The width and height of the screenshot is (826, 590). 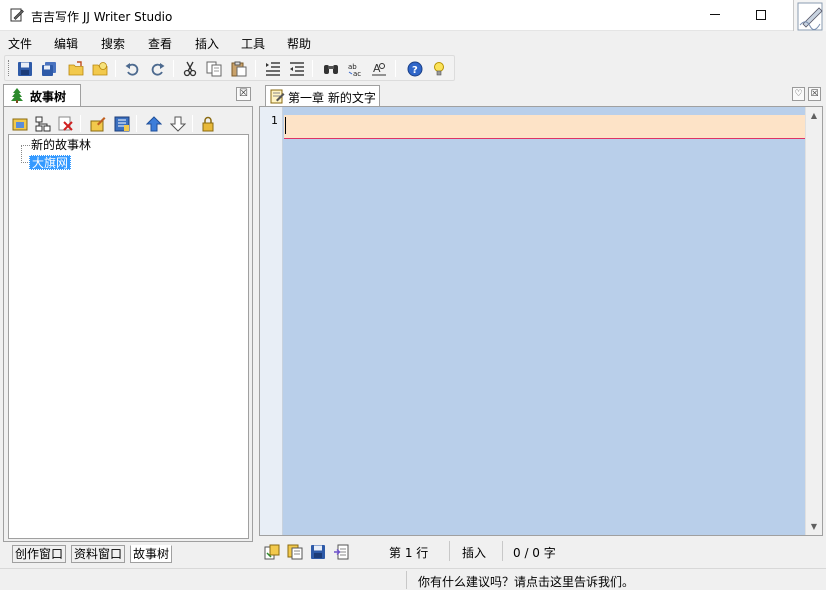 I want to click on tab-chapter: 第一章 新的文字, so click(x=322, y=95).